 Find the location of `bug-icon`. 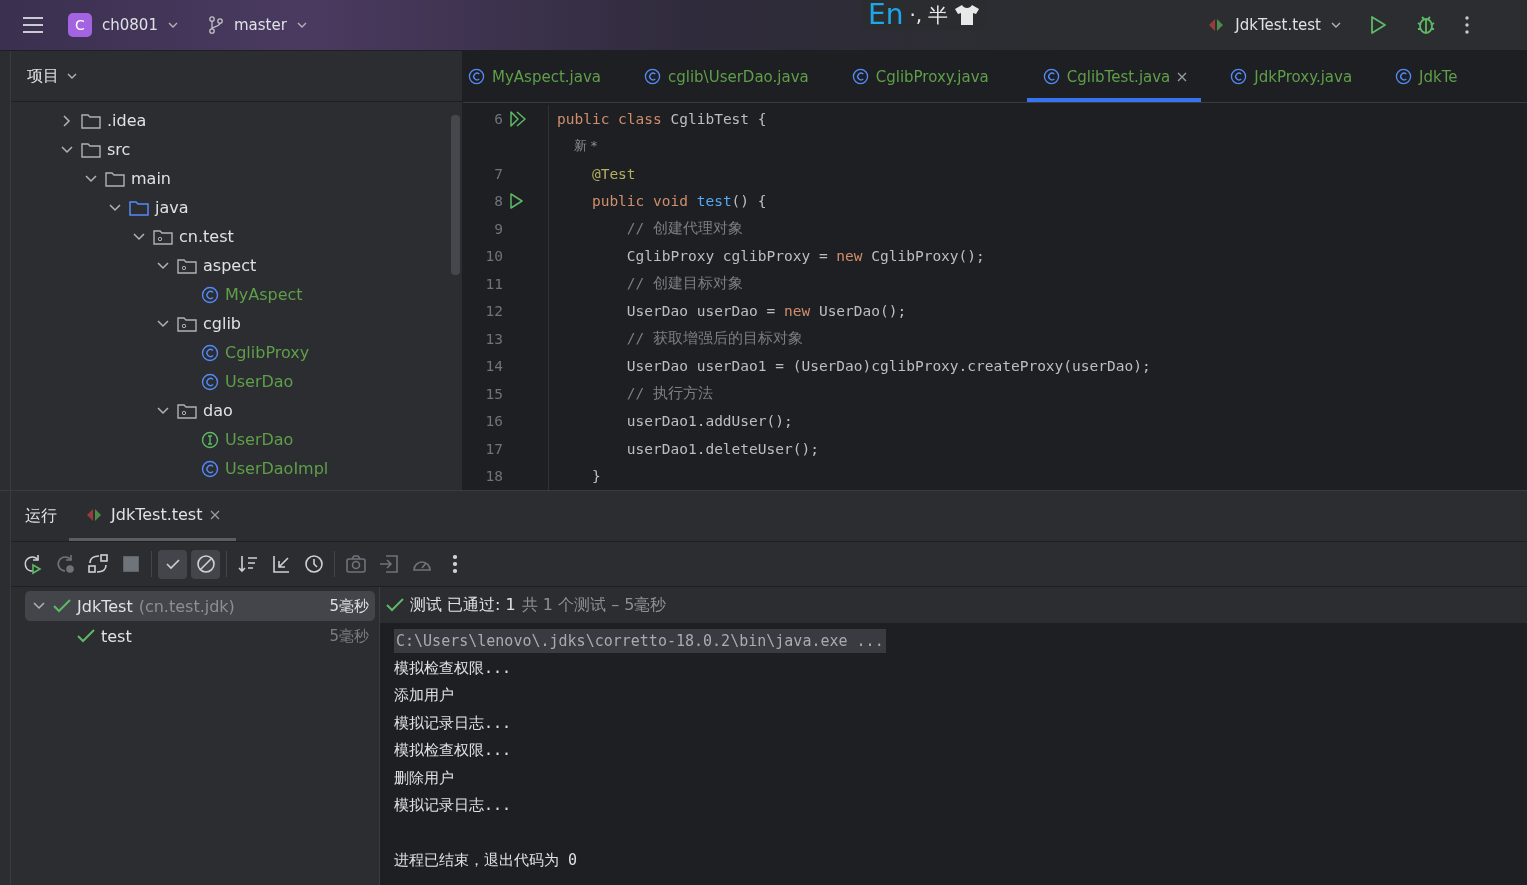

bug-icon is located at coordinates (1426, 25).